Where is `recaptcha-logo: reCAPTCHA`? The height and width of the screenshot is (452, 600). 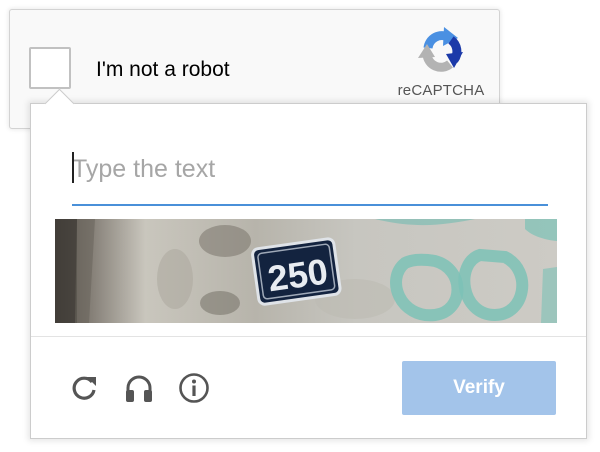
recaptcha-logo: reCAPTCHA is located at coordinates (441, 64).